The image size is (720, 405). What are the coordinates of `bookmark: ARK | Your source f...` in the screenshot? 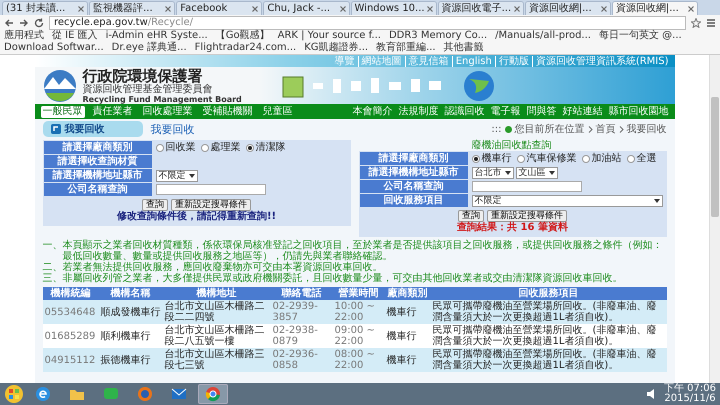 It's located at (329, 36).